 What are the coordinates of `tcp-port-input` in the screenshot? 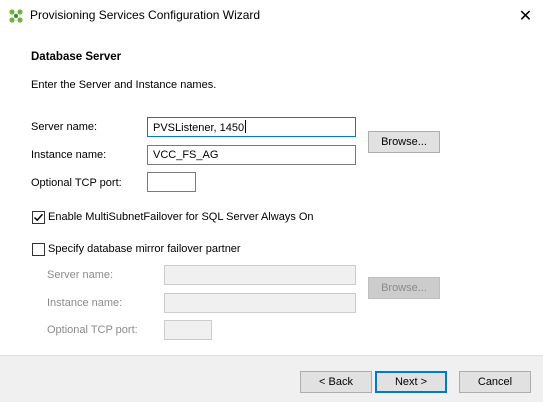 It's located at (171, 182).